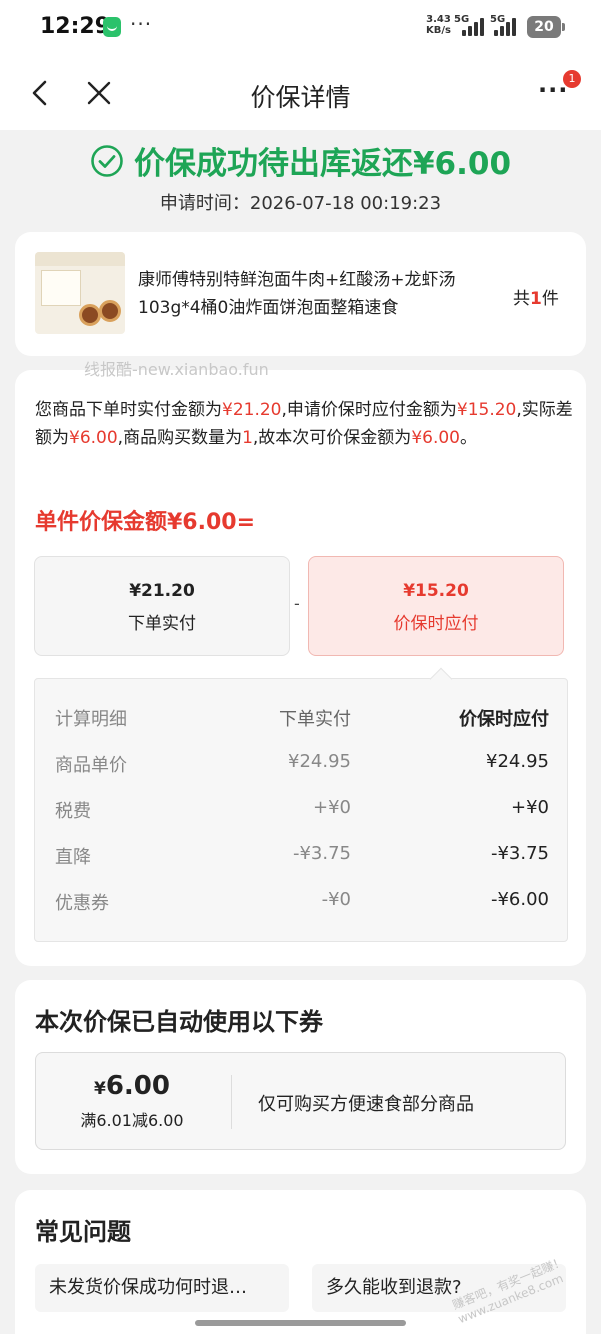 Image resolution: width=601 pixels, height=1334 pixels. What do you see at coordinates (112, 27) in the screenshot?
I see `app-notification-icon` at bounding box center [112, 27].